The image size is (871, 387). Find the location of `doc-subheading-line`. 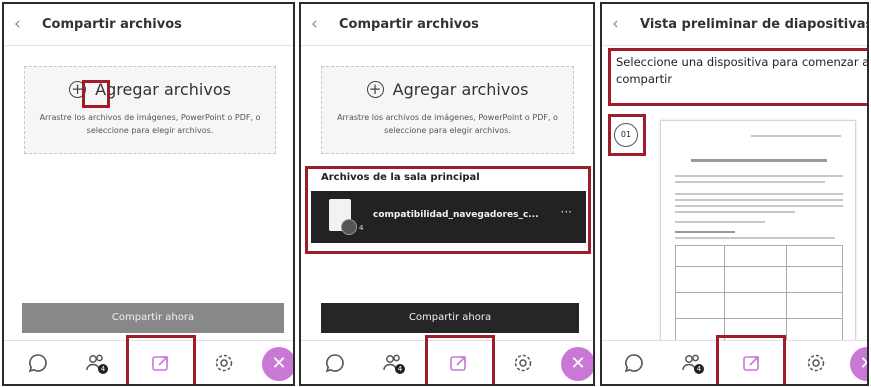

doc-subheading-line is located at coordinates (705, 232).